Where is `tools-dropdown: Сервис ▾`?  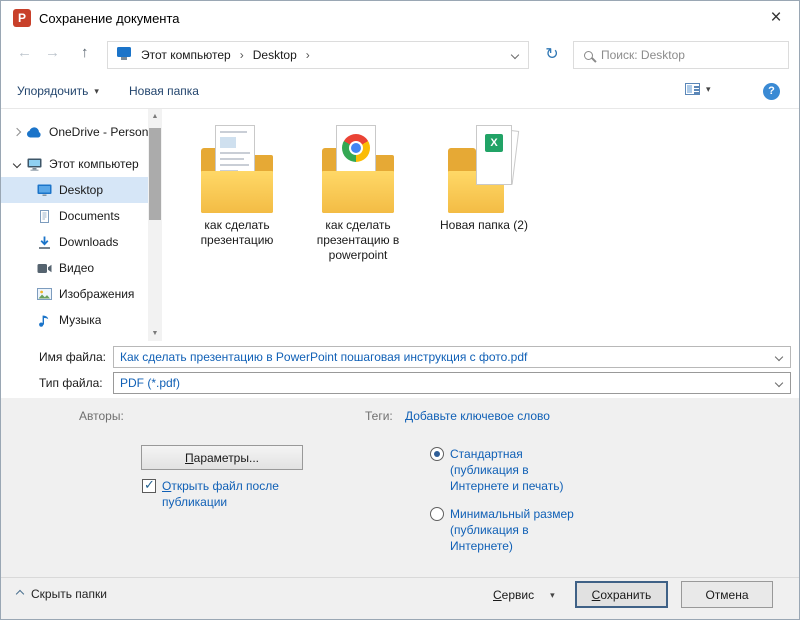 tools-dropdown: Сервис ▾ is located at coordinates (524, 595).